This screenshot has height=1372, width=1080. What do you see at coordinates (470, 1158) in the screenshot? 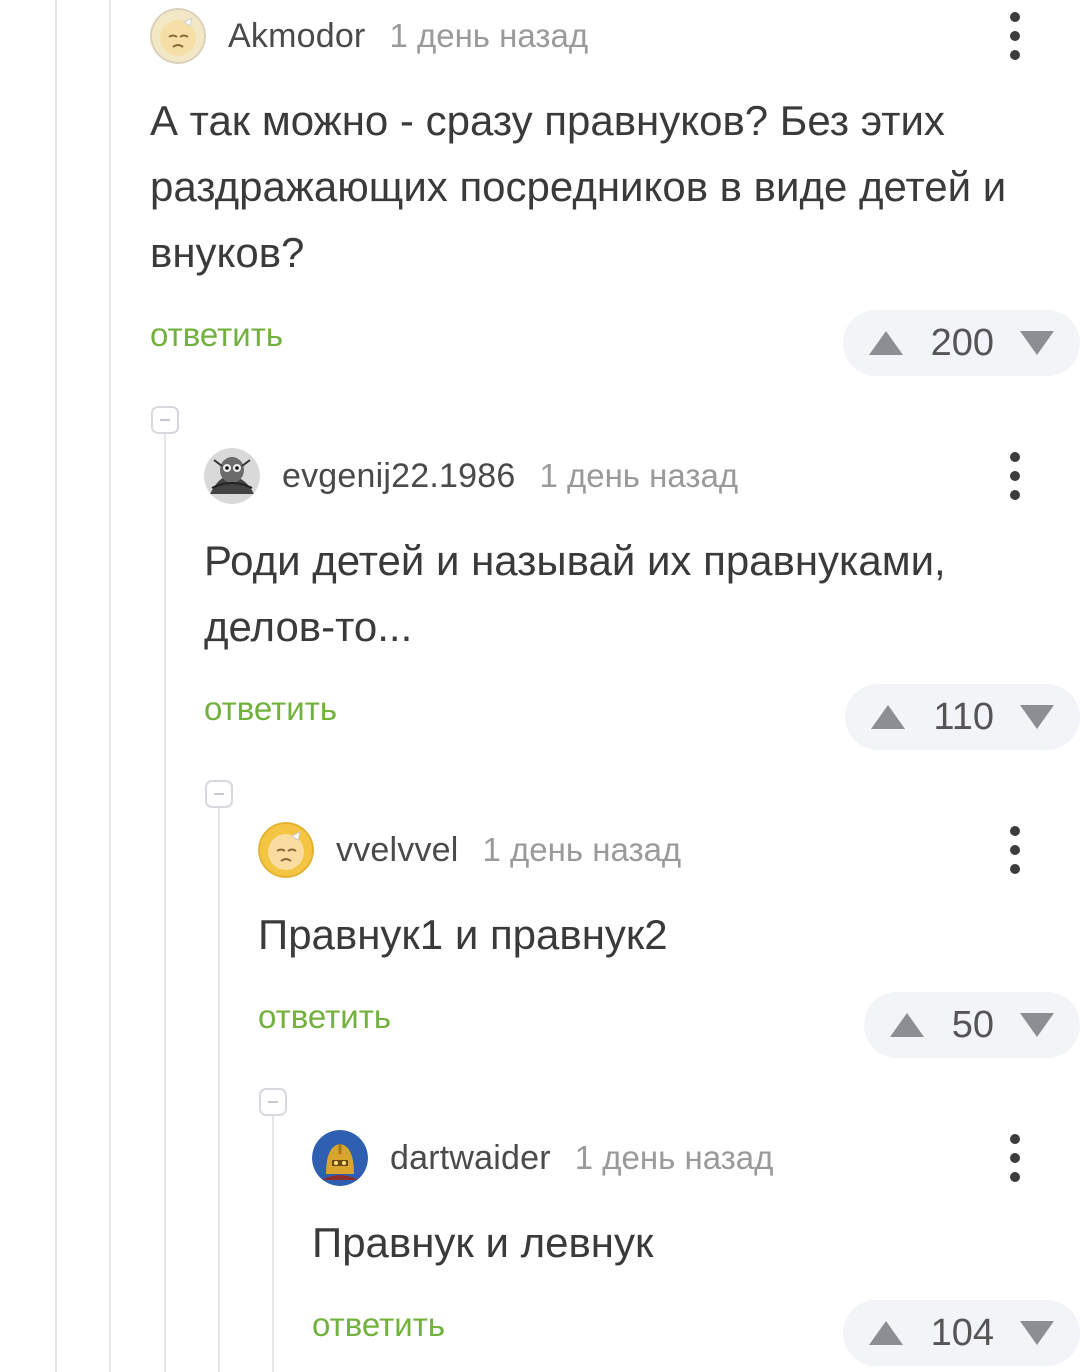
I see `username: dartwaider` at bounding box center [470, 1158].